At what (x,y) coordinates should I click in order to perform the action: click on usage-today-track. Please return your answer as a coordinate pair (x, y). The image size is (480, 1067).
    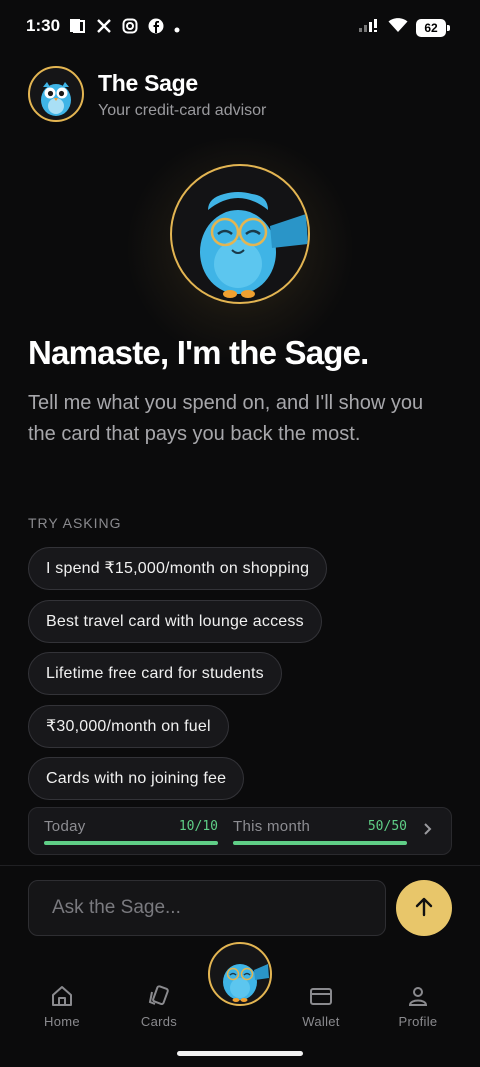
    Looking at the image, I should click on (131, 843).